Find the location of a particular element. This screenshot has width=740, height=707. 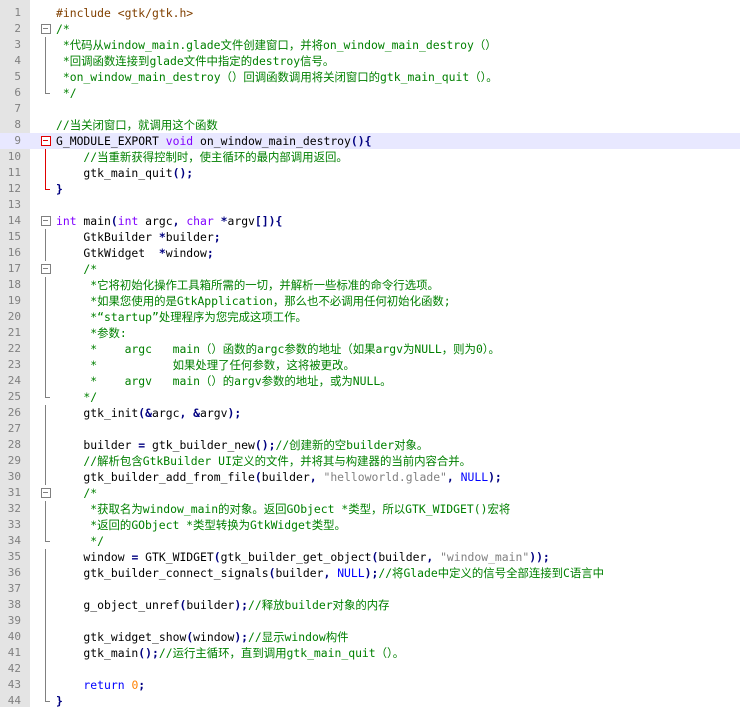

code-text: //当重新获得控制时，使主循环的最内部调用返回。 is located at coordinates (201, 157).